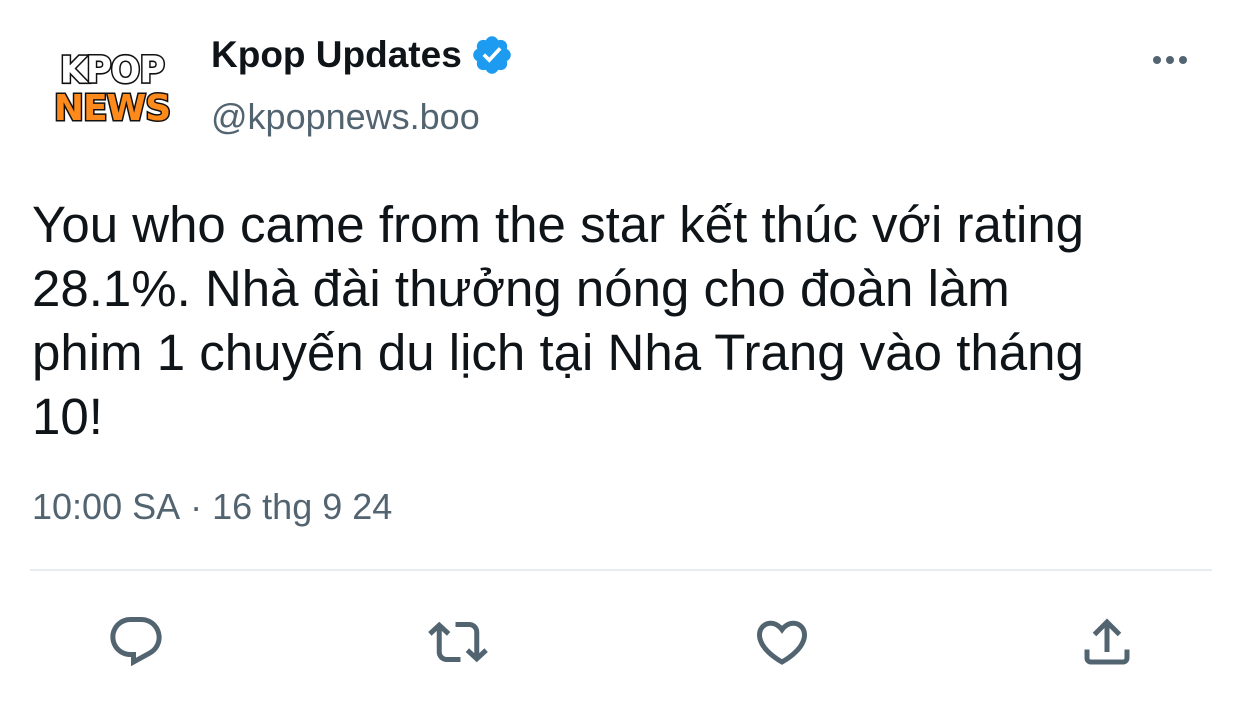 The width and height of the screenshot is (1242, 713). I want to click on retweet-icon, so click(458, 642).